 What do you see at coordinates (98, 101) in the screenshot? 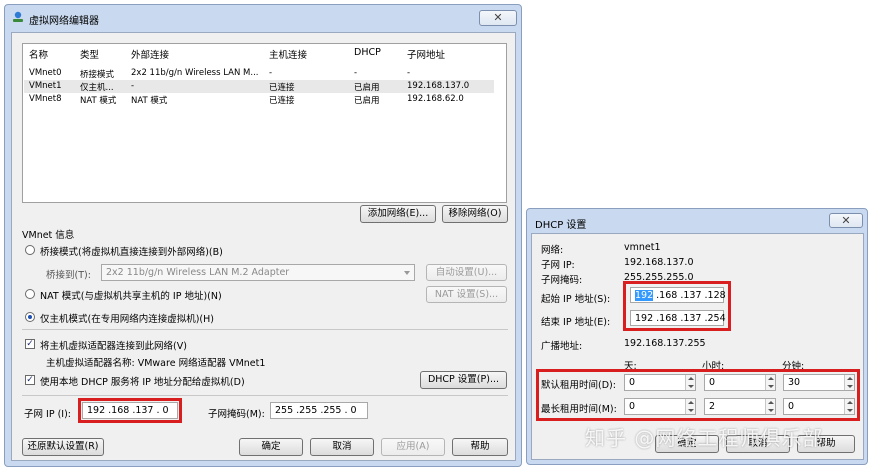
I see `row-type: NAT 模式` at bounding box center [98, 101].